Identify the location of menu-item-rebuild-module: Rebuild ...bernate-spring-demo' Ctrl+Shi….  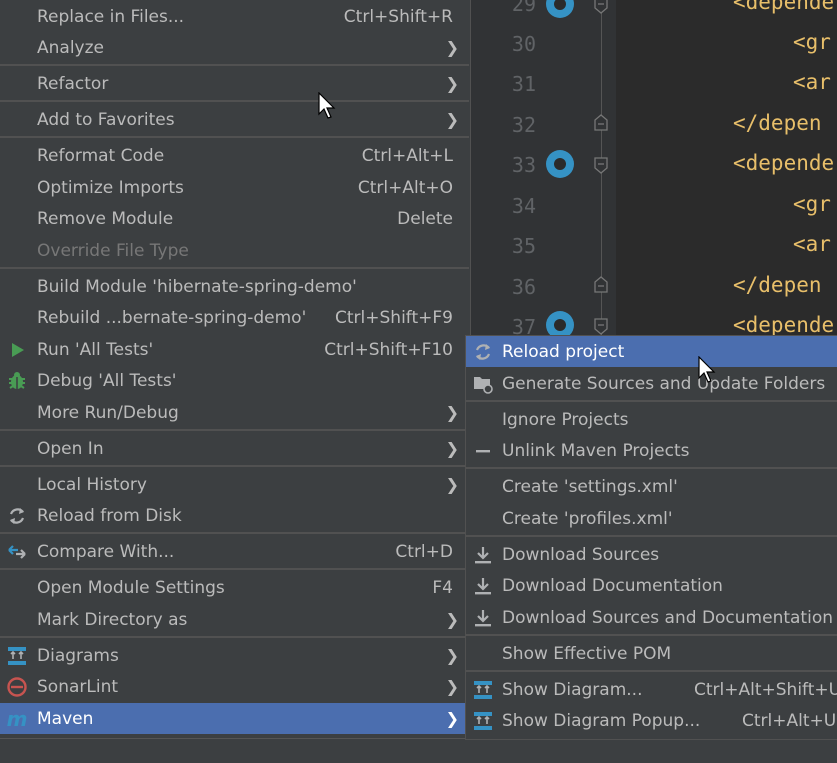
(234, 317).